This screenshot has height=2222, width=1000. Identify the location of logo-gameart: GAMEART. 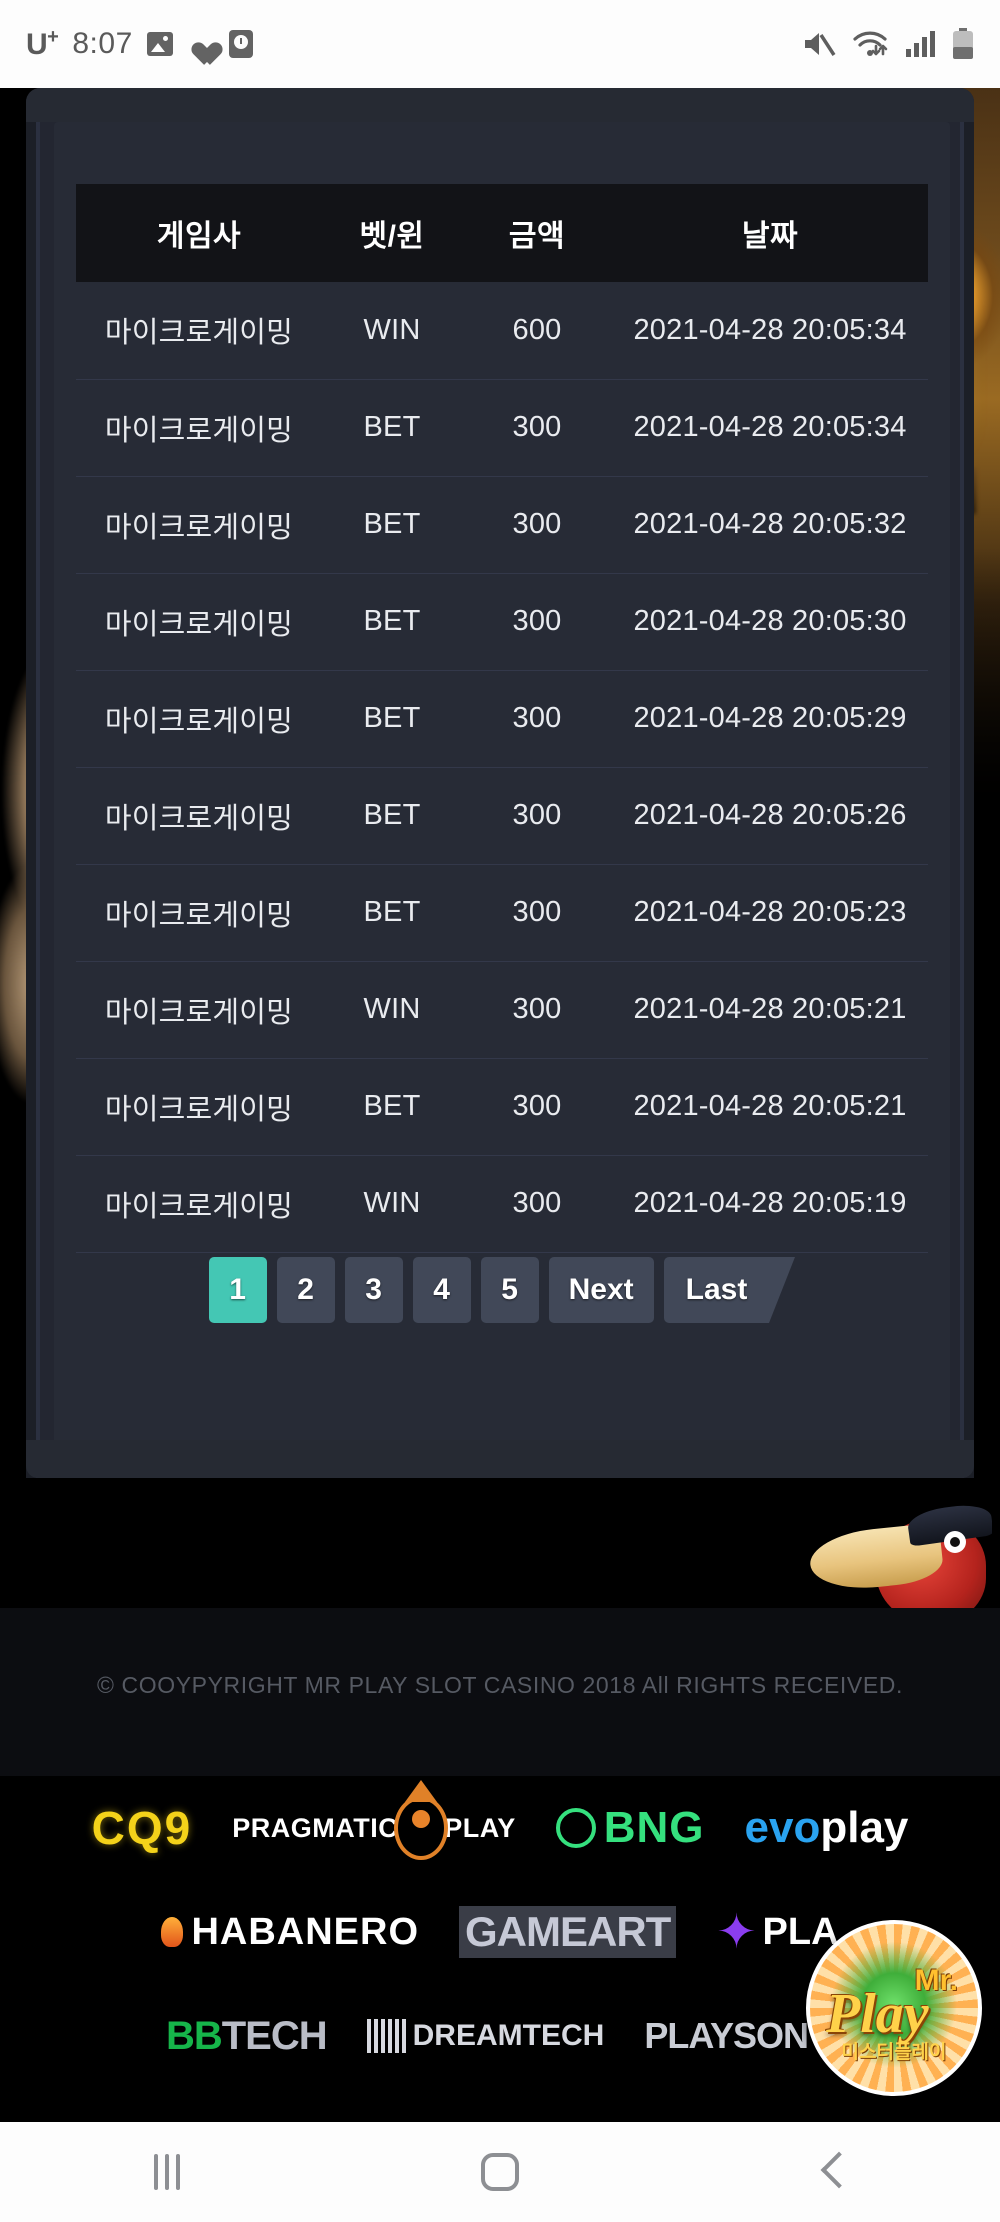
(568, 1932).